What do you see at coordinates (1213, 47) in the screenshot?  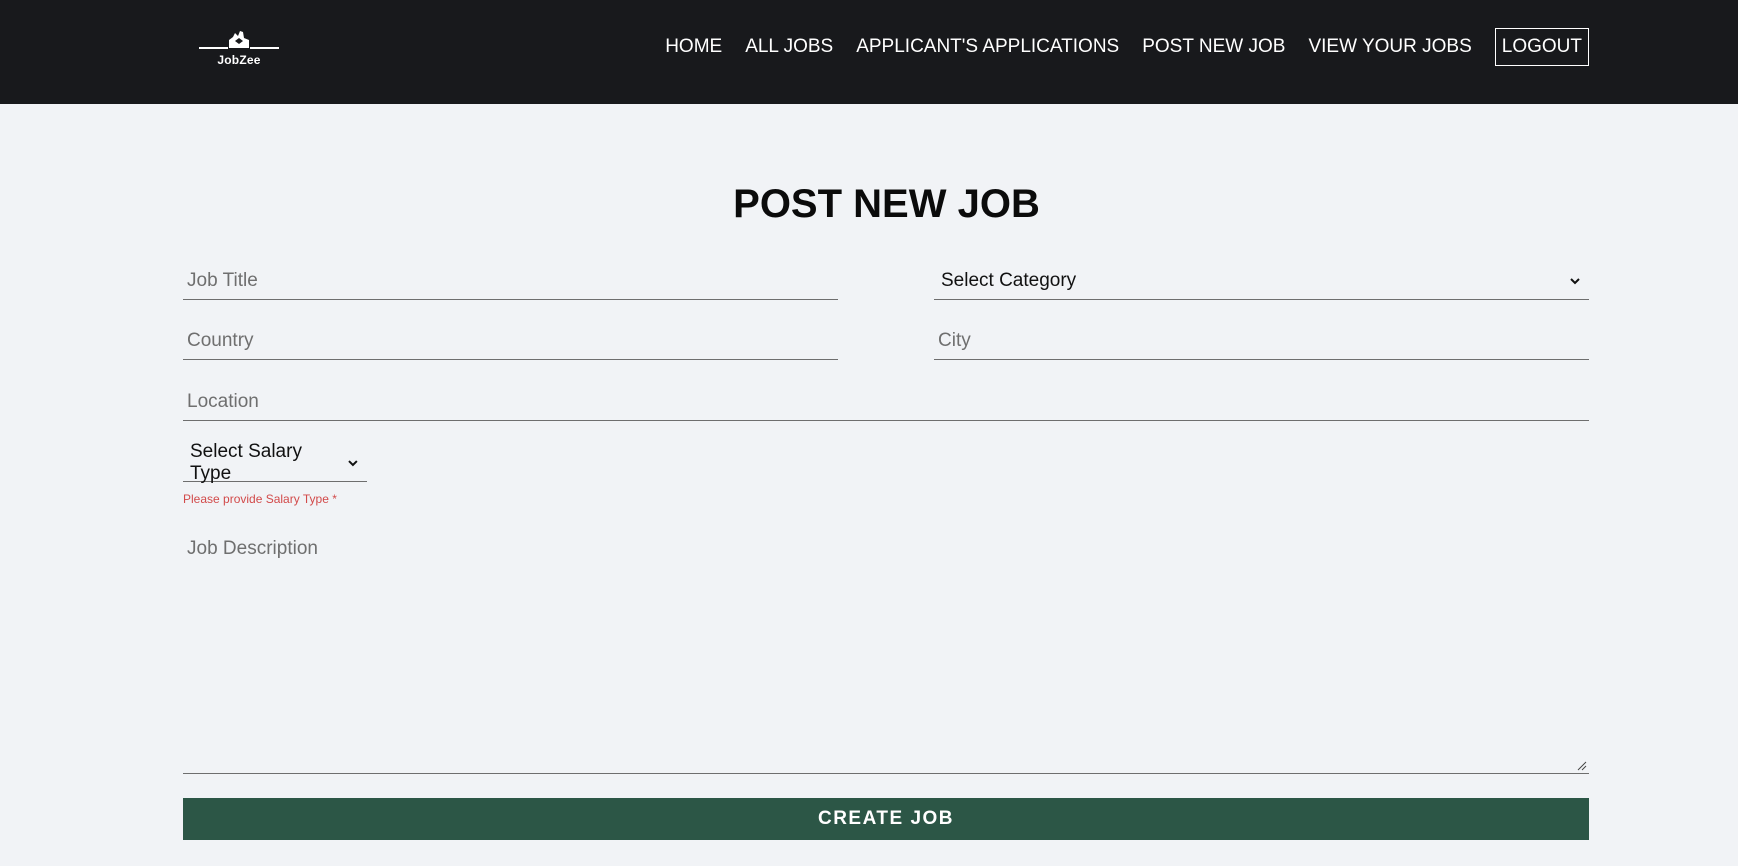 I see `nav-post-new-job-link: POST NEW JOB` at bounding box center [1213, 47].